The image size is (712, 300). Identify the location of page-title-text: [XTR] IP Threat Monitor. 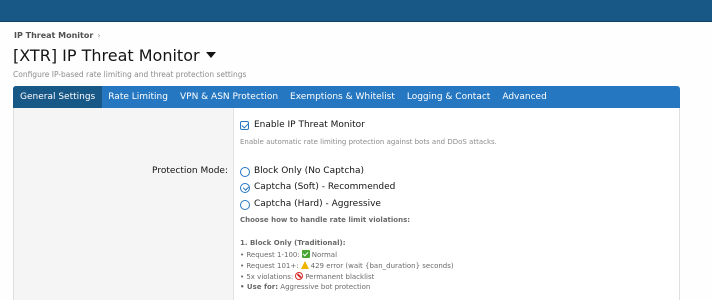
(106, 55).